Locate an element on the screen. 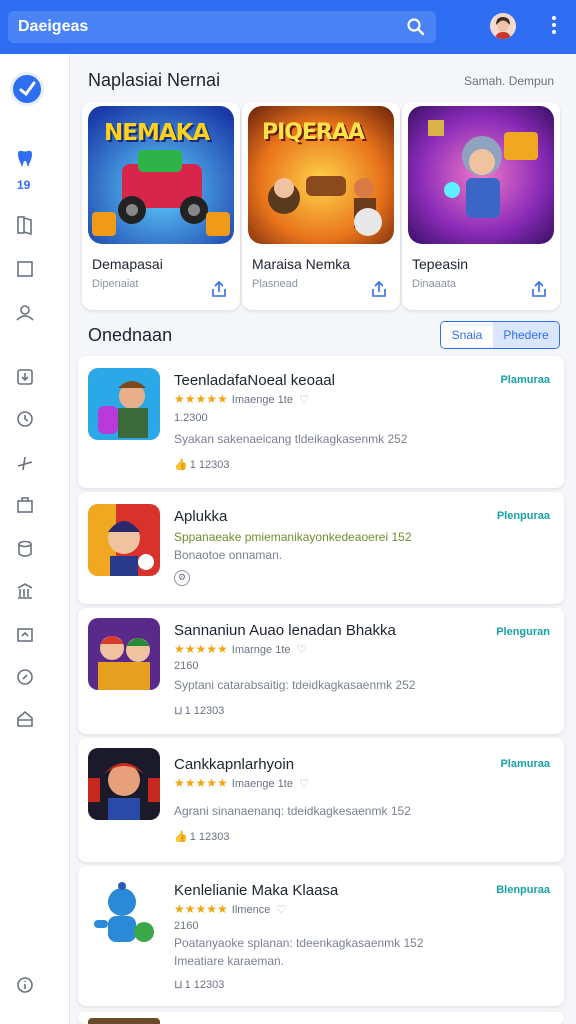  featured-card-subtitle: Dinaaata is located at coordinates (434, 284).